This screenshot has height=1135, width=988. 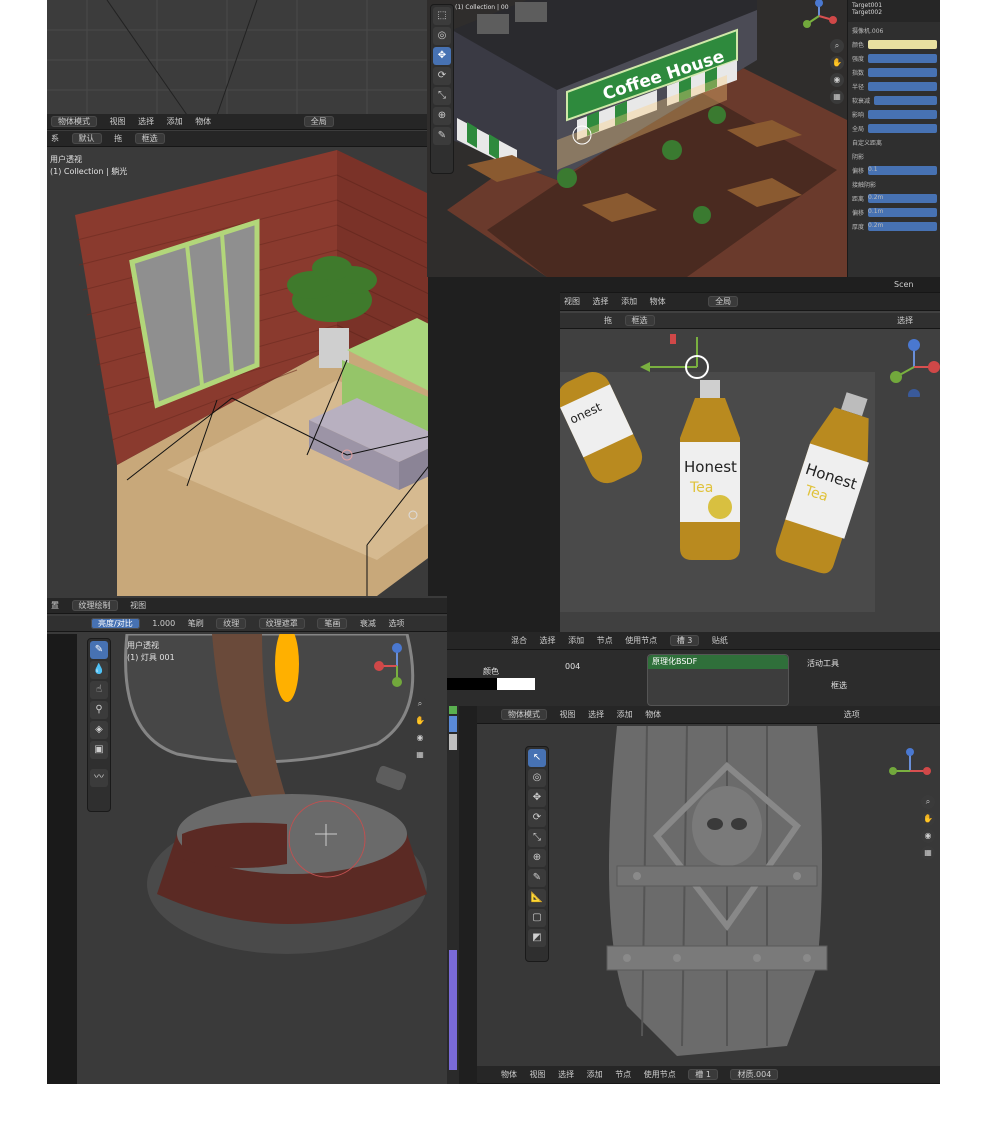 I want to click on prop-search: 摄像机.006, so click(x=867, y=30).